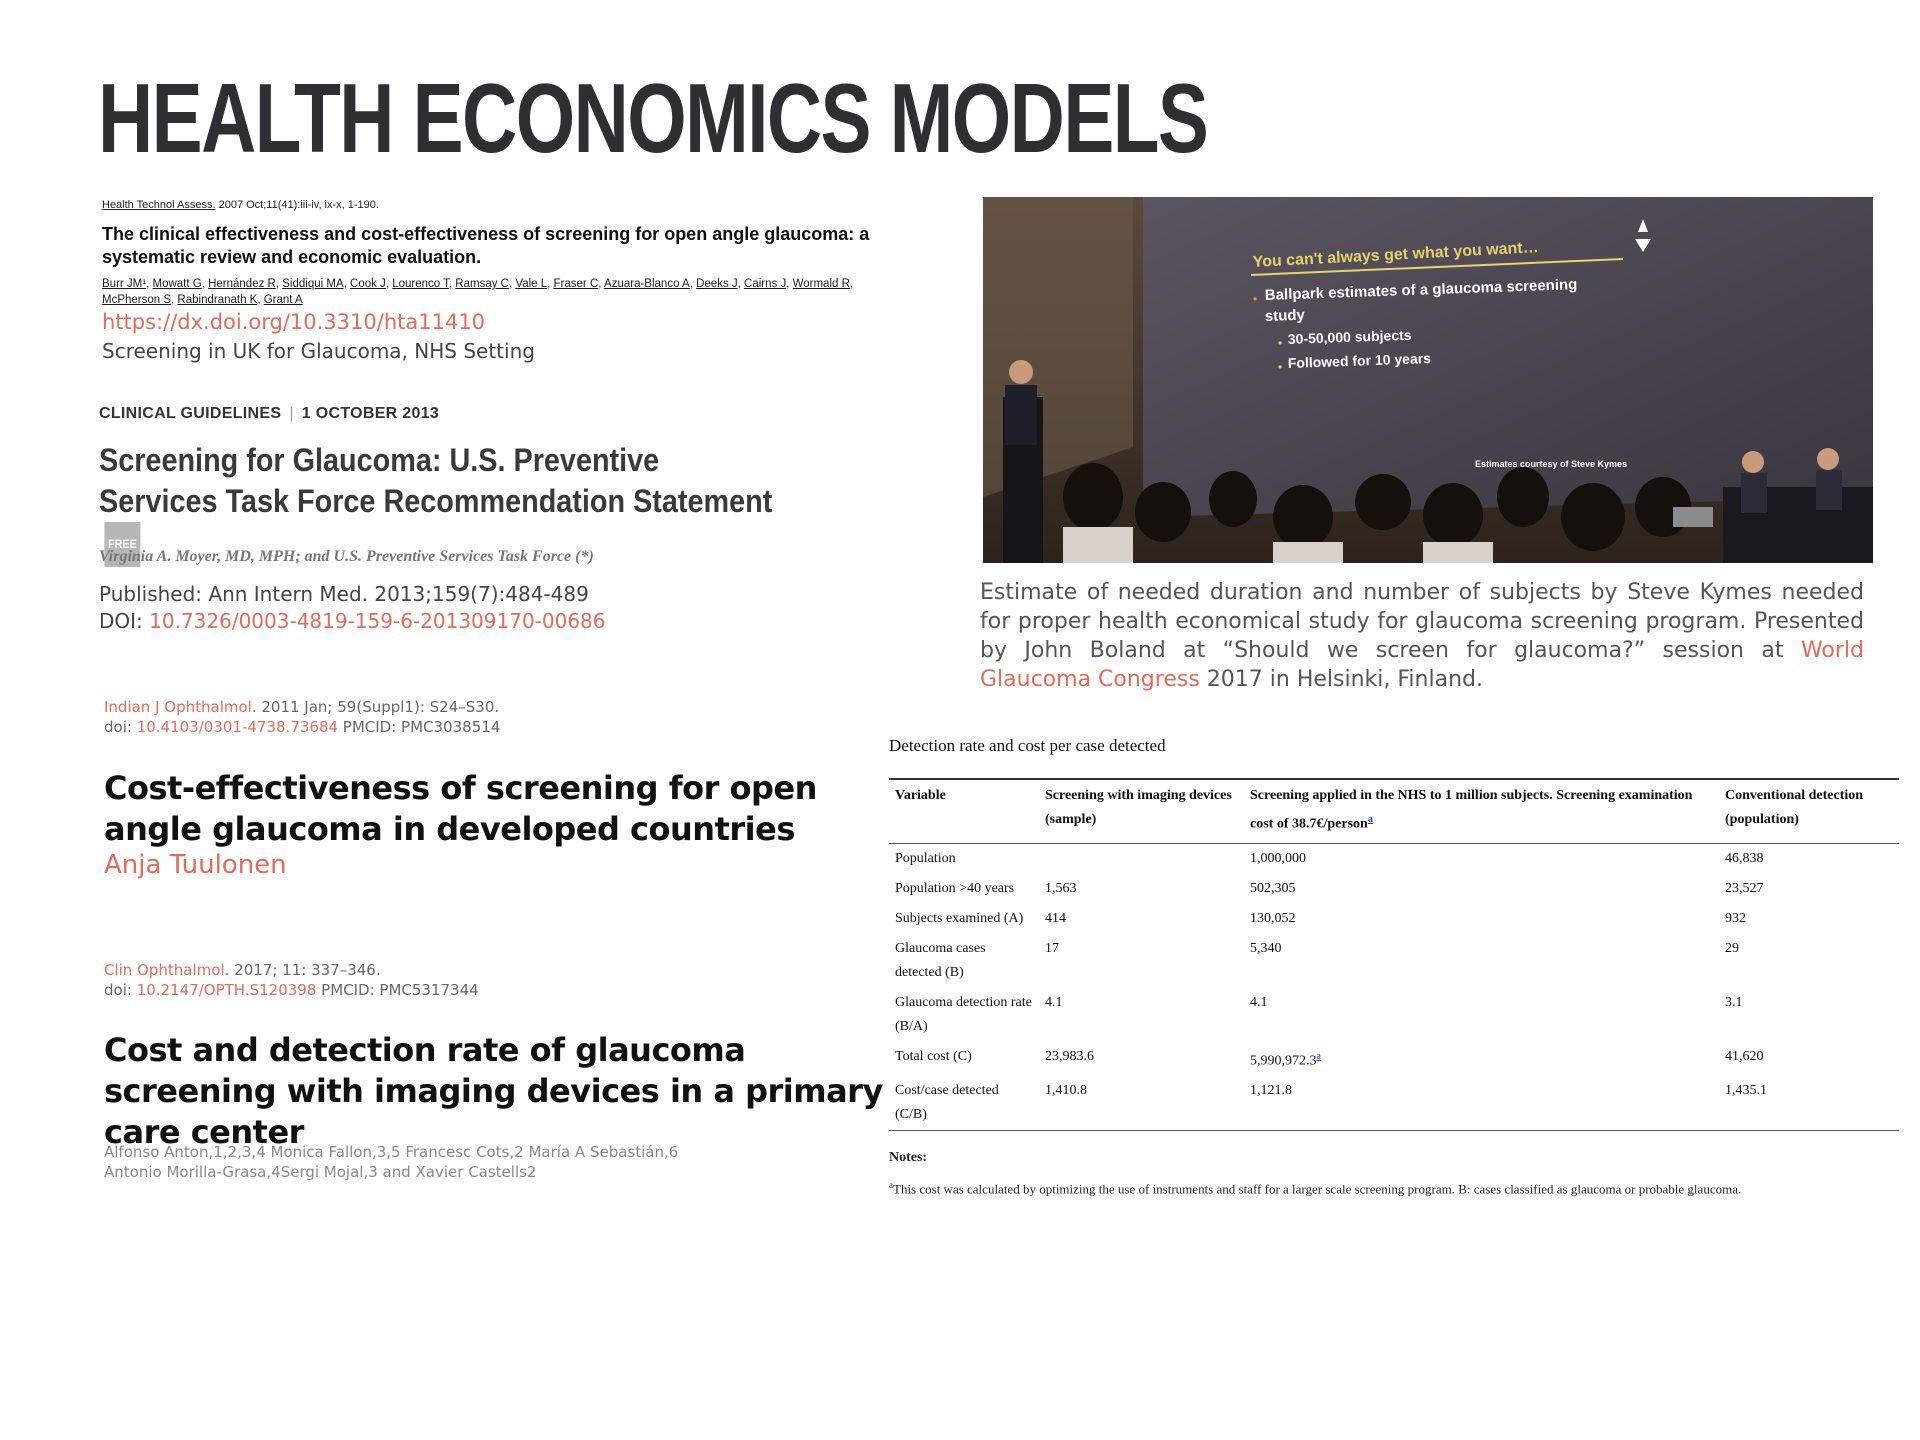  I want to click on ref2-date: 1 OCTOBER 2013, so click(370, 413).